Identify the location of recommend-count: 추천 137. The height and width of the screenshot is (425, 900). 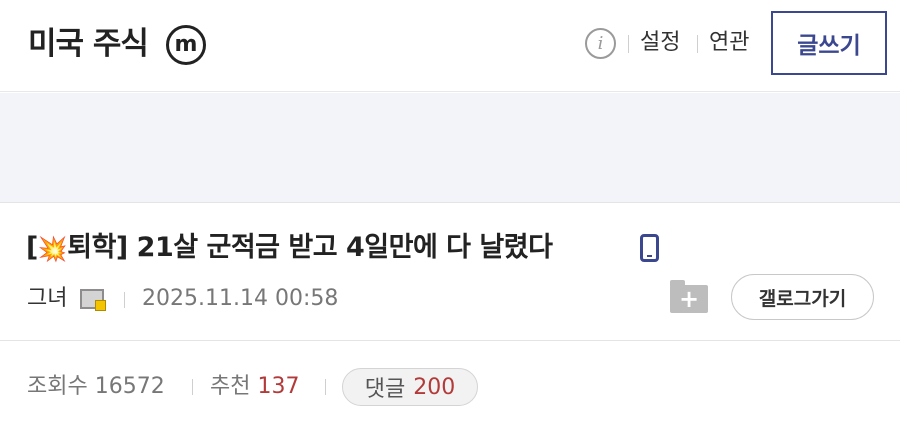
(254, 387).